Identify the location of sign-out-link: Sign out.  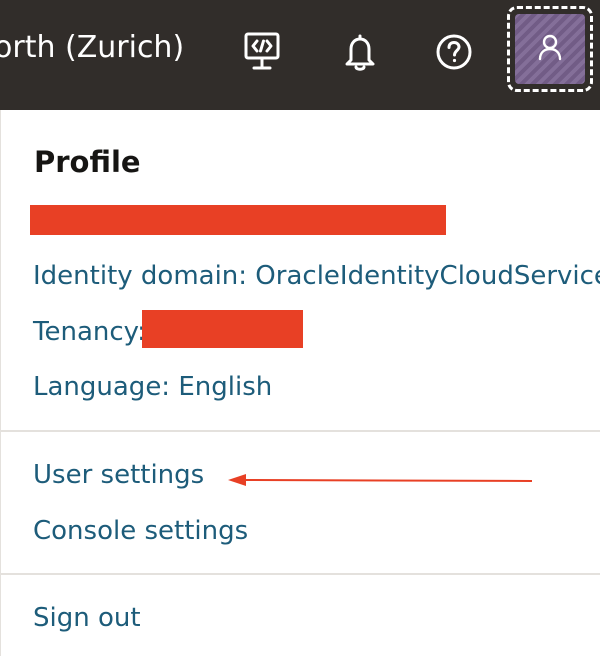
(87, 618).